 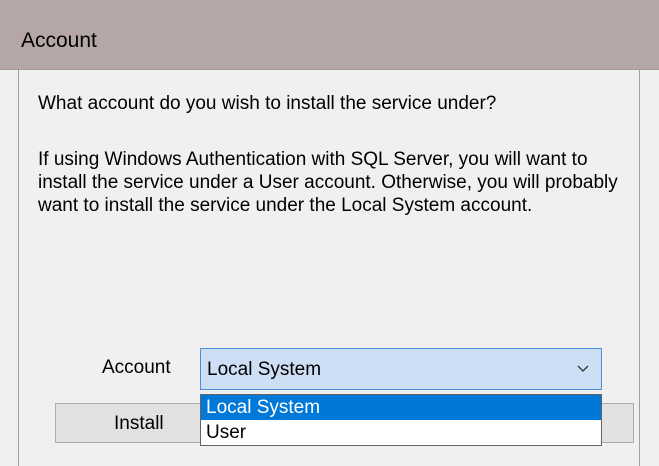 I want to click on install-button: Install, so click(x=130, y=423).